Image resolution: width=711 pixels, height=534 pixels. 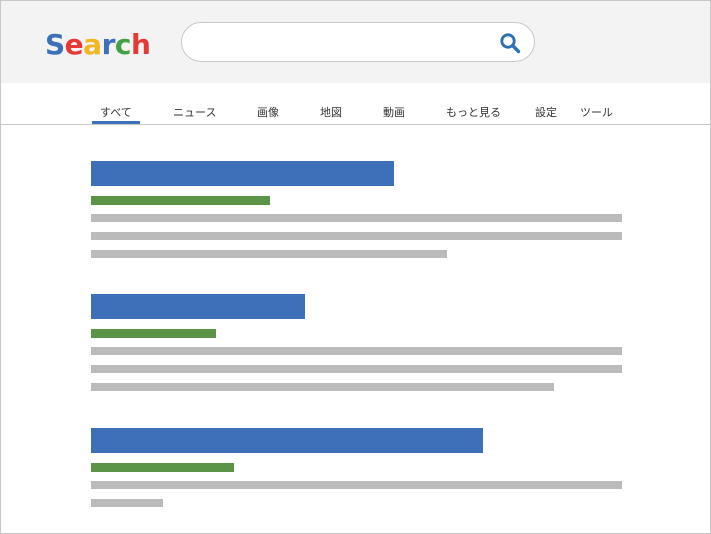 I want to click on logo-letter: c, so click(x=123, y=44).